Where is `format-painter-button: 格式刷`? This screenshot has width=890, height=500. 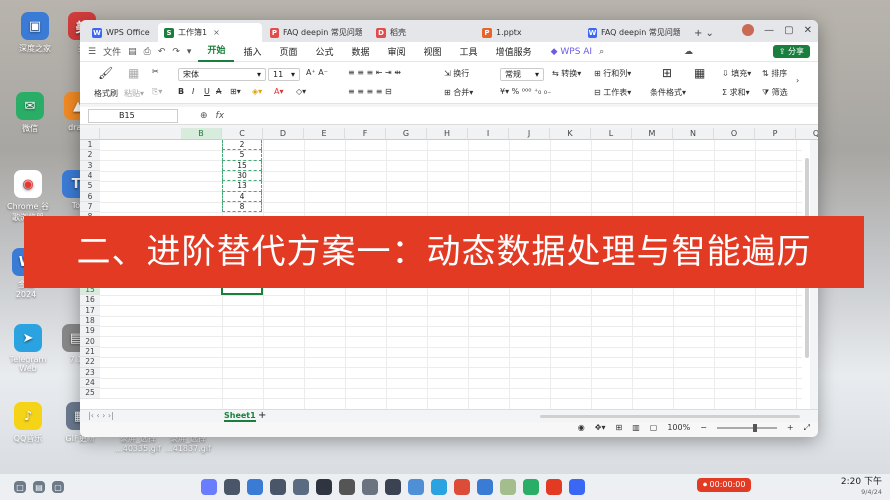
format-painter-button: 格式刷 is located at coordinates (106, 93).